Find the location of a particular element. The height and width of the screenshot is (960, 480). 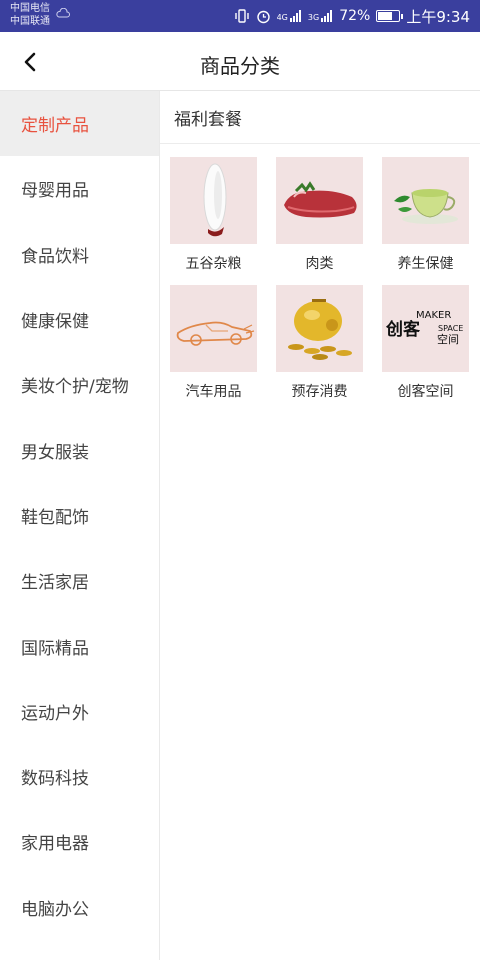

product-maker-space: MAKER 创客 SPACE 空间 创客空间 is located at coordinates (425, 342).